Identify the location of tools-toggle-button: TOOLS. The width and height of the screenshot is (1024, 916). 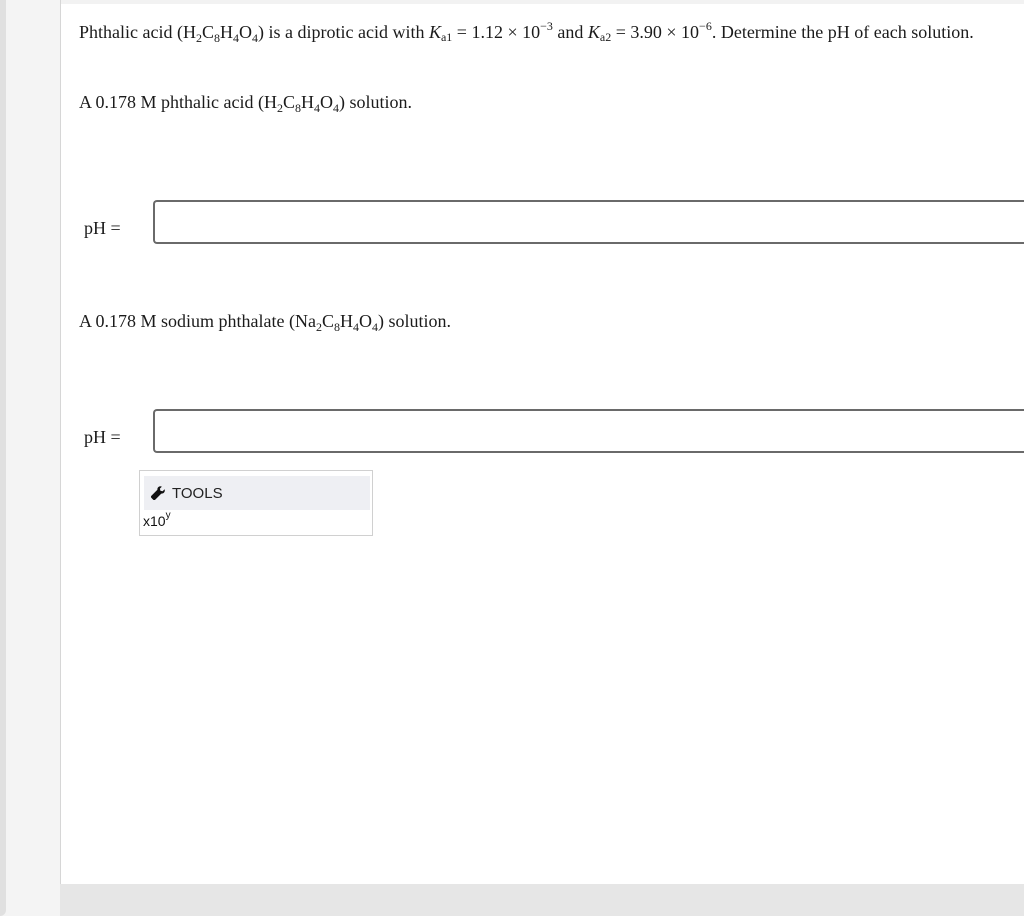
(257, 493).